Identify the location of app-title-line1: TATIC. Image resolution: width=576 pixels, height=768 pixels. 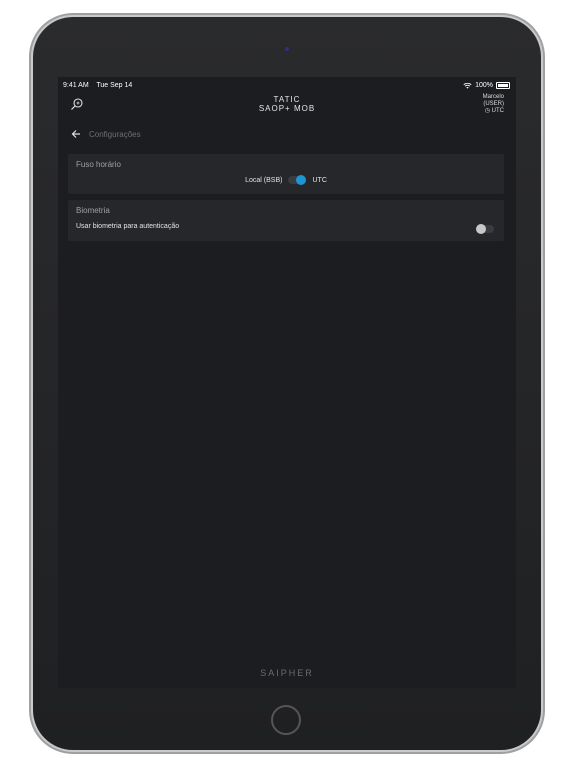
(287, 99).